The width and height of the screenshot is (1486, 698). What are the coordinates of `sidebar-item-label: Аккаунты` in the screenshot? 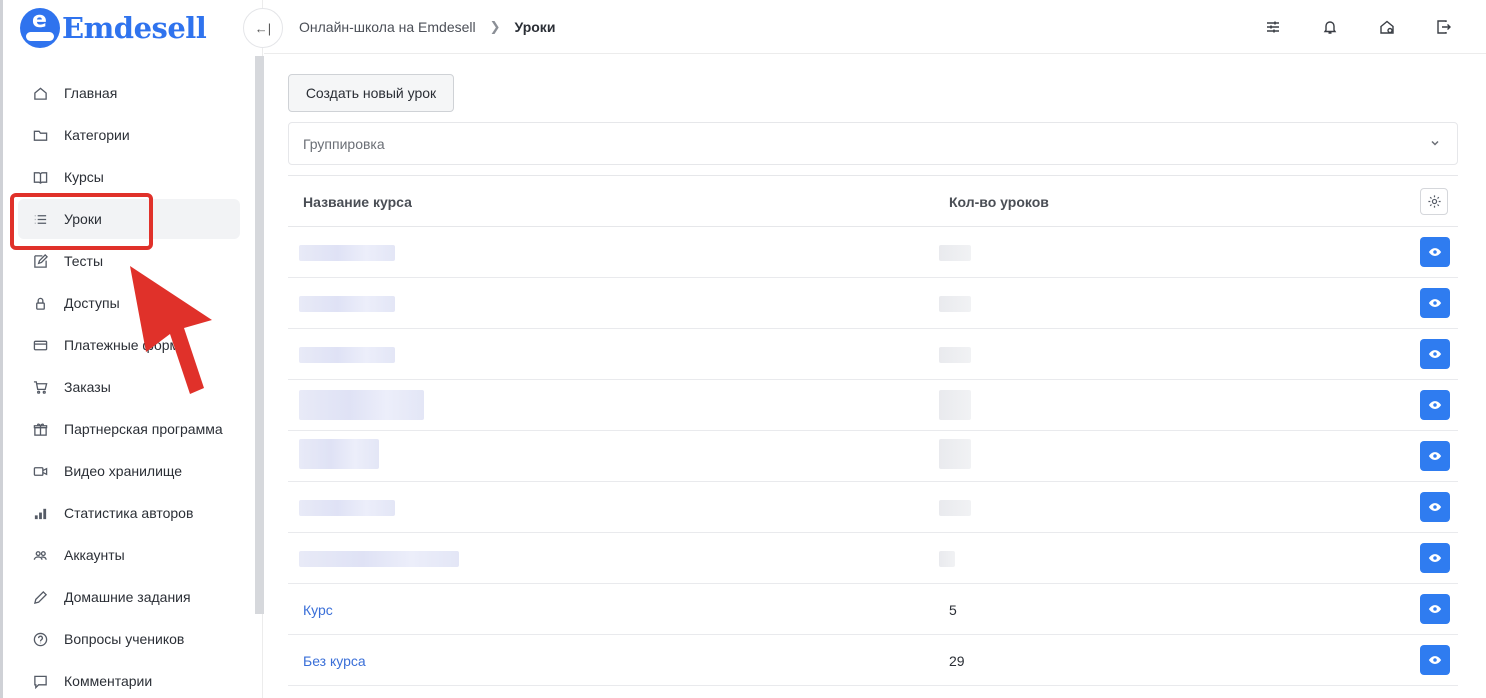 It's located at (94, 555).